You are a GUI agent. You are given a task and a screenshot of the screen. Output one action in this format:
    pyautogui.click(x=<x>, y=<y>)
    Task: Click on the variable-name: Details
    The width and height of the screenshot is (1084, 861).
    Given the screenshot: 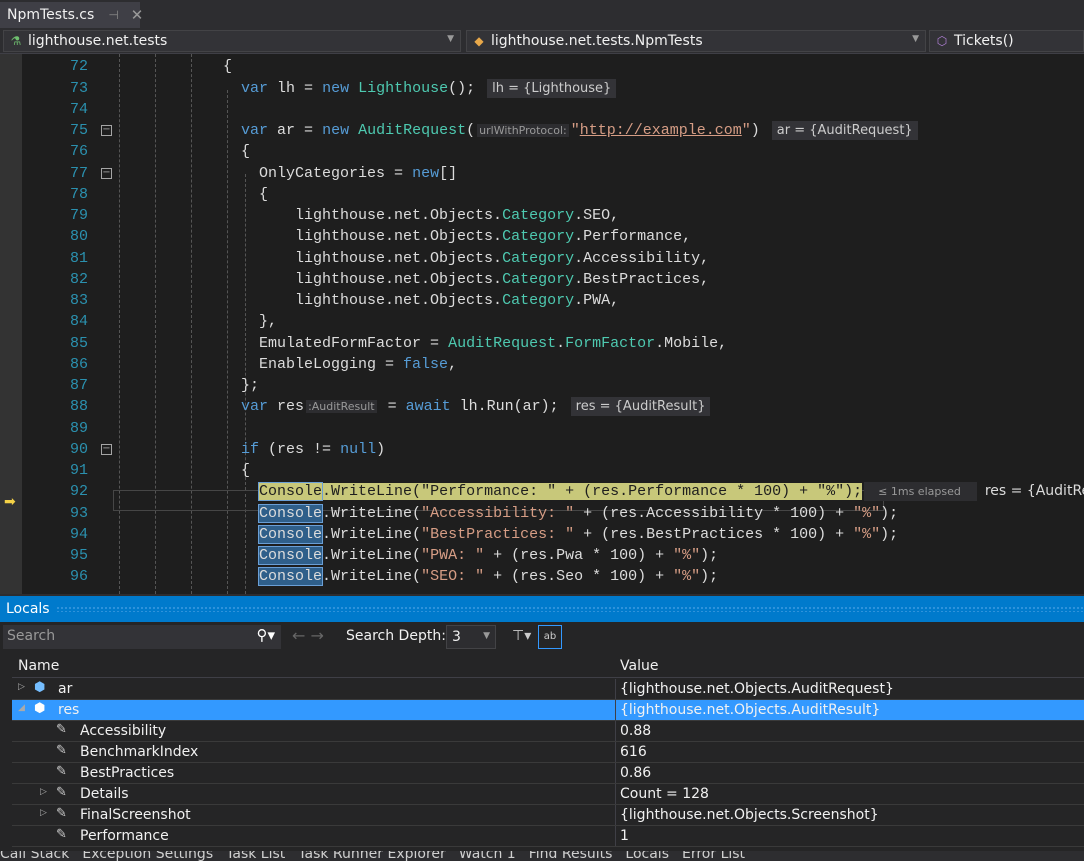 What is the action you would take?
    pyautogui.click(x=104, y=794)
    